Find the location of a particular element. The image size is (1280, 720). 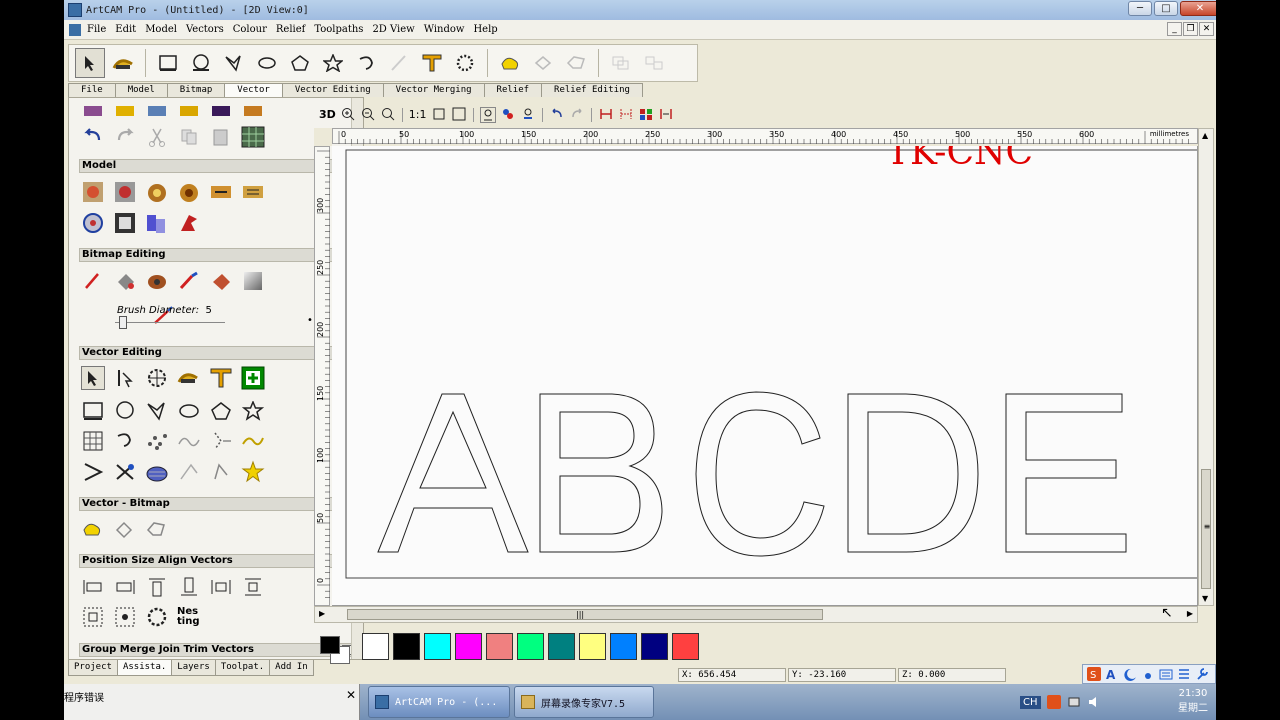

scale-vectors-icon is located at coordinates (157, 617).